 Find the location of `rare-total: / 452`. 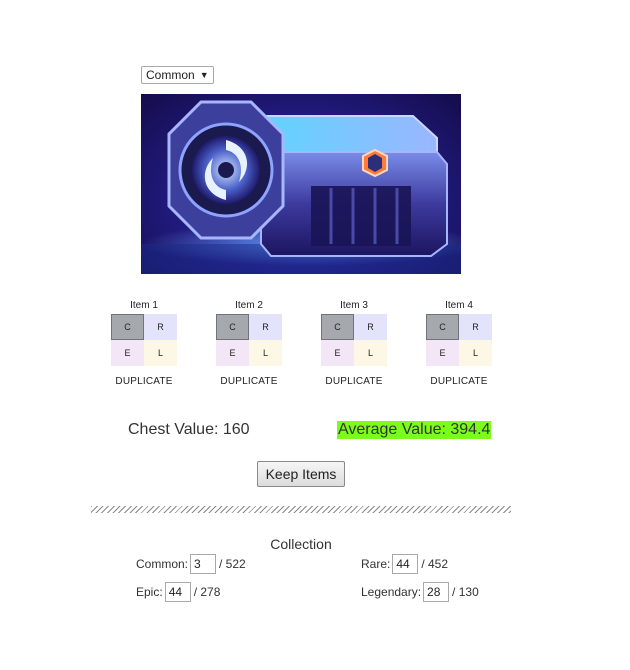

rare-total: / 452 is located at coordinates (435, 564).